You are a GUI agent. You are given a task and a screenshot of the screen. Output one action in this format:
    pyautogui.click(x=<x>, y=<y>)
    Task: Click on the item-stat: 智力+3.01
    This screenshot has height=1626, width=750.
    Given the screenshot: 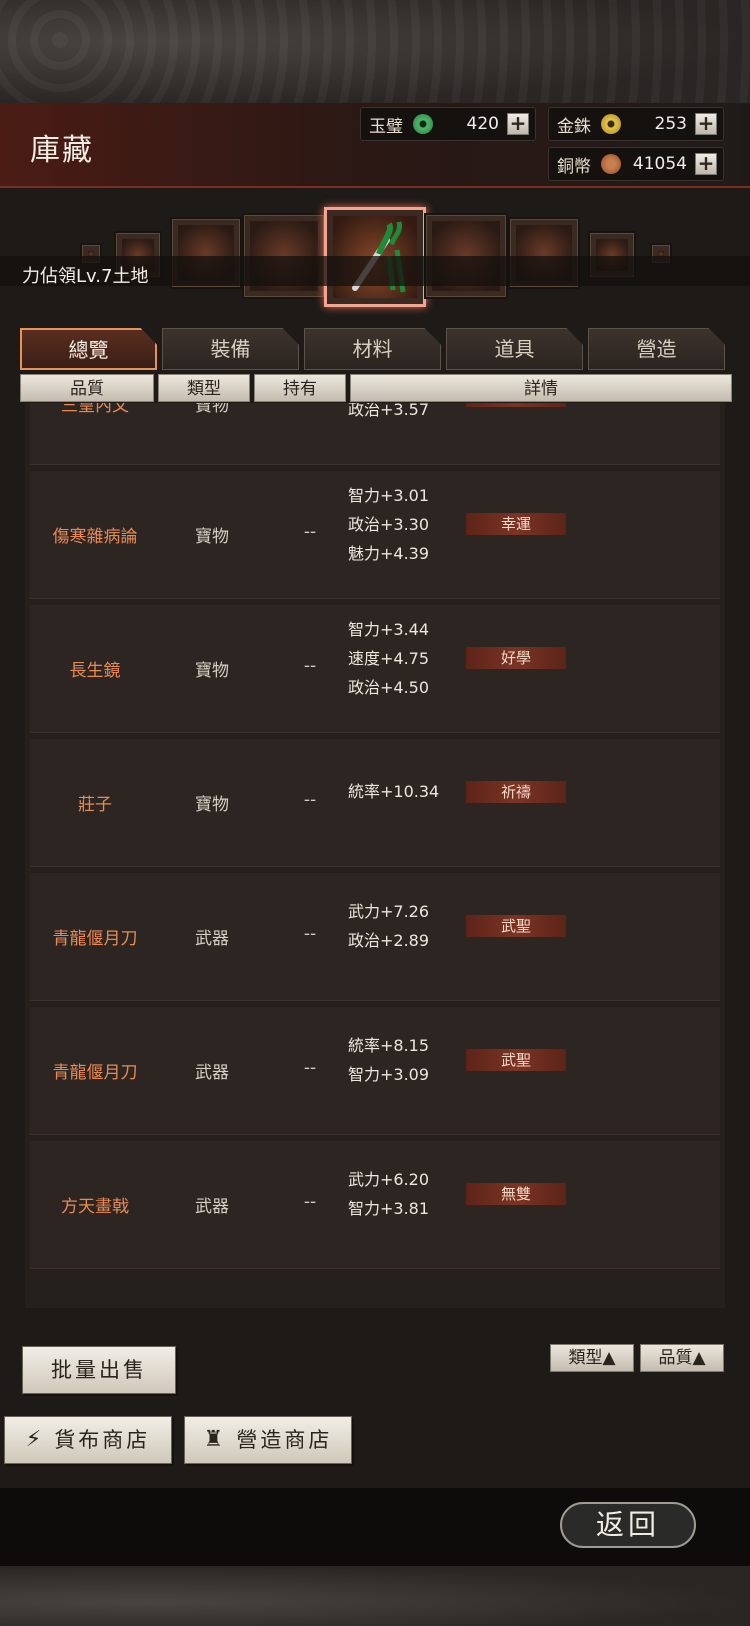 What is the action you would take?
    pyautogui.click(x=389, y=495)
    